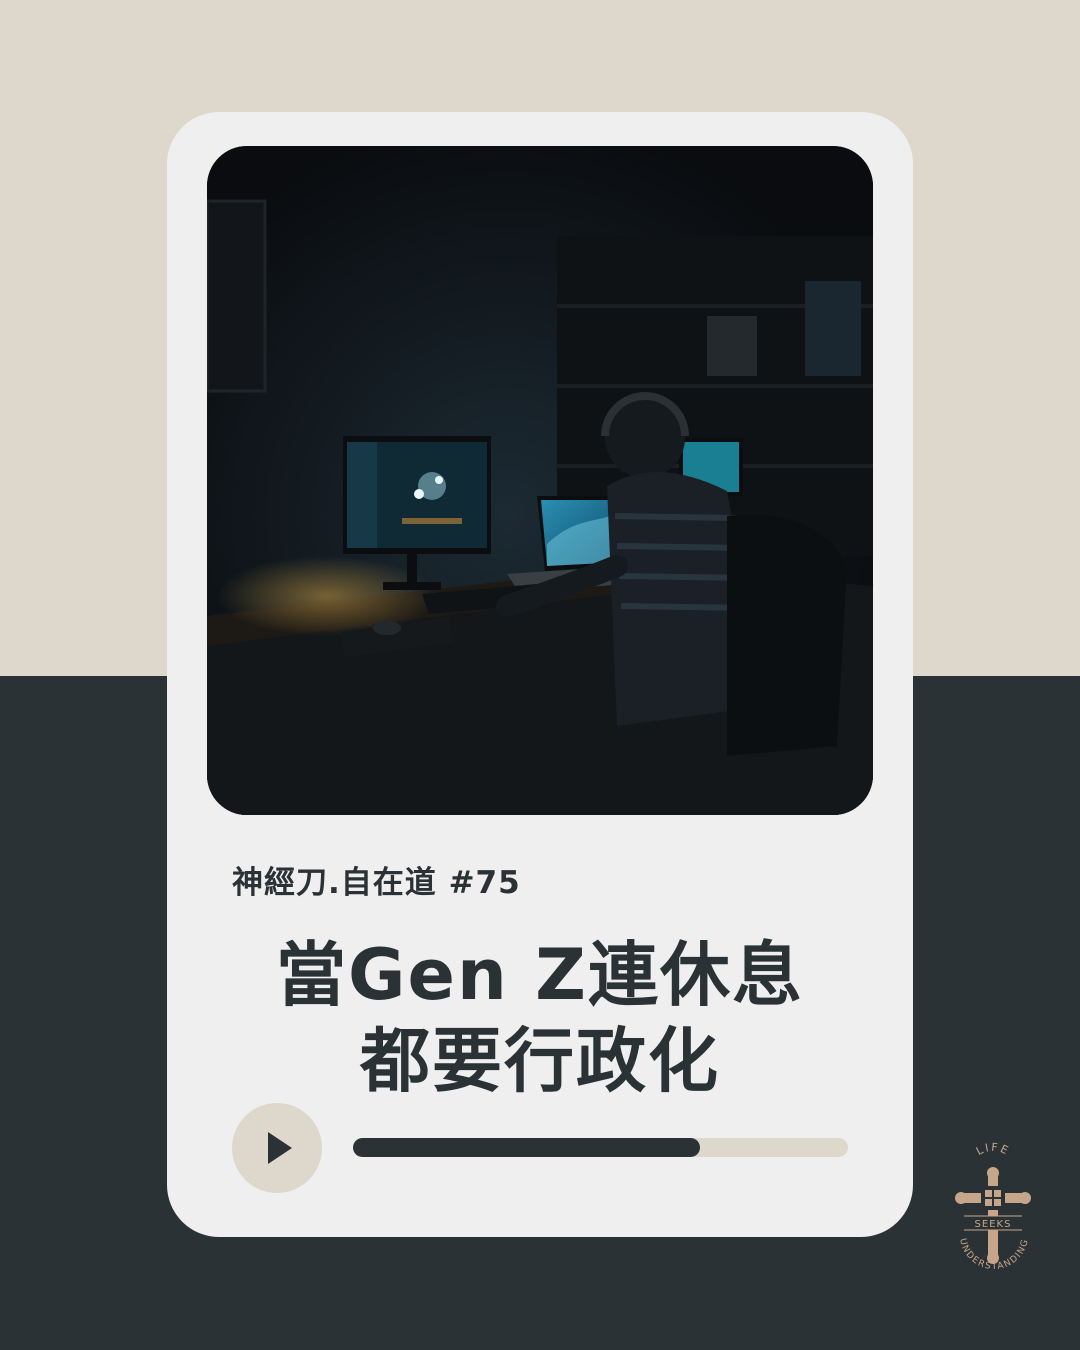 The height and width of the screenshot is (1350, 1080). Describe the element at coordinates (993, 1224) in the screenshot. I see `logo-middle-text: SEEKS` at that location.